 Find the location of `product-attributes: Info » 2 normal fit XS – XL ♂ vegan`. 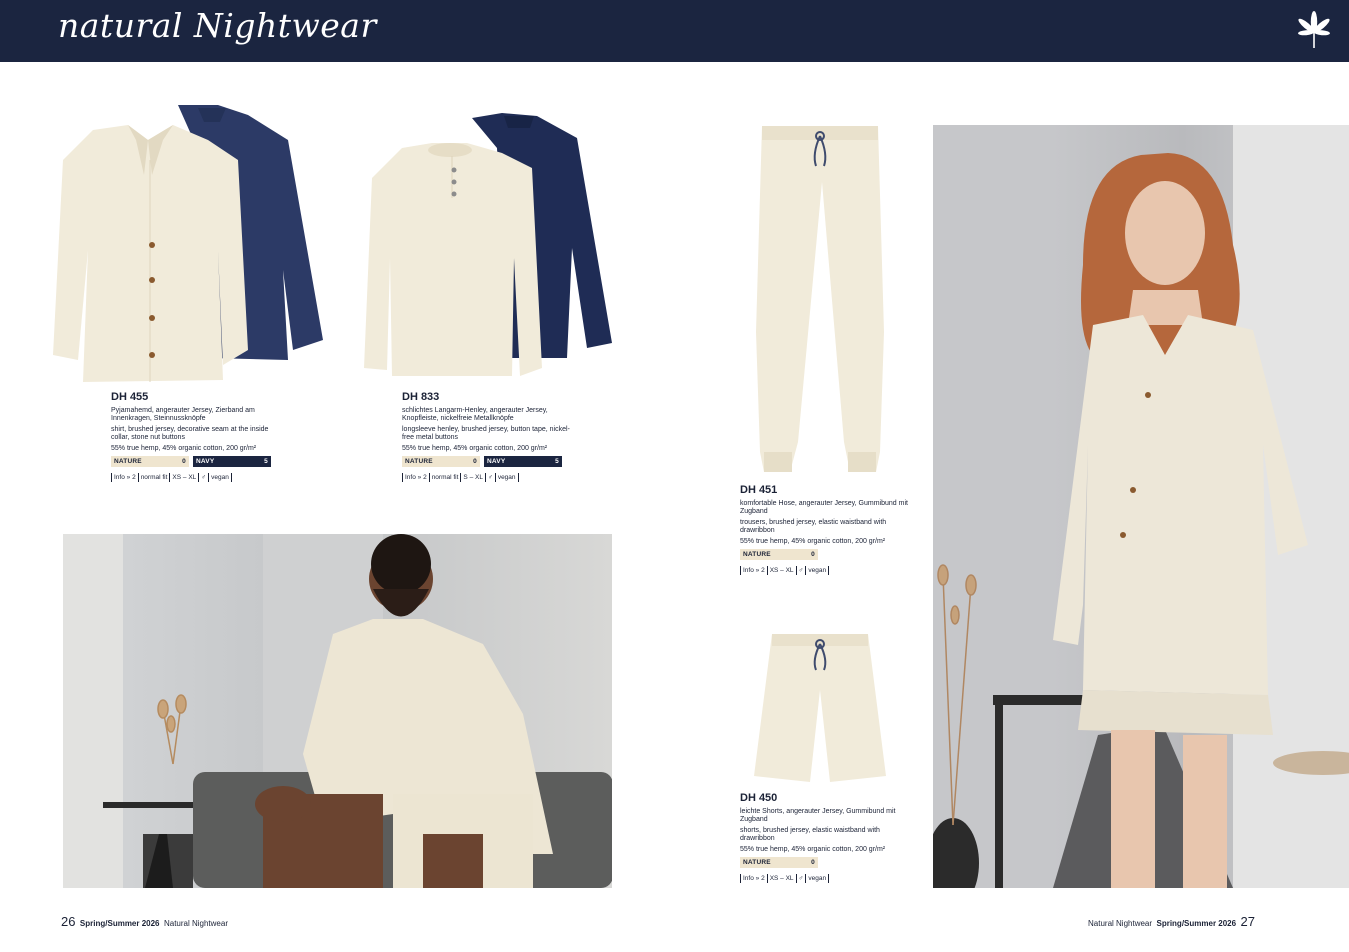

product-attributes: Info » 2 normal fit XS – XL ♂ vegan is located at coordinates (196, 477).